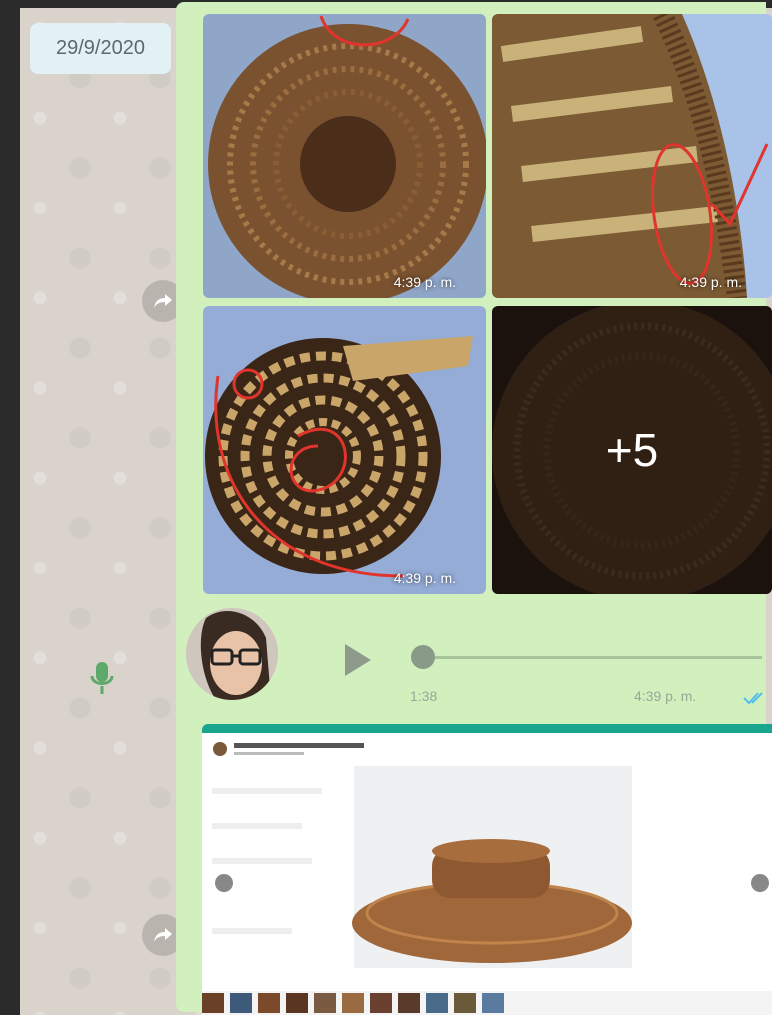 The height and width of the screenshot is (1015, 772). What do you see at coordinates (424, 696) in the screenshot?
I see `voice-duration: 1:38` at bounding box center [424, 696].